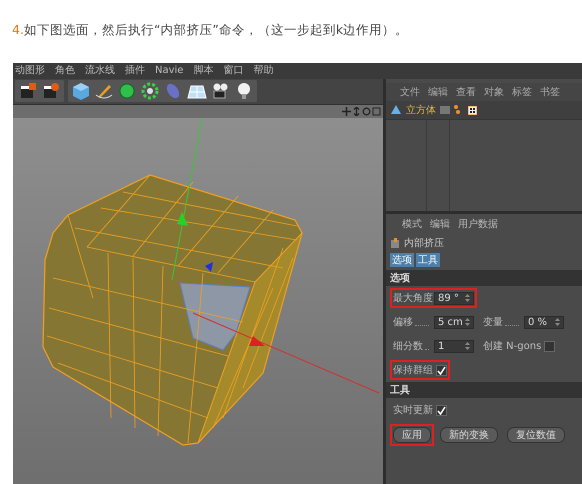 This screenshot has height=484, width=582. Describe the element at coordinates (346, 111) in the screenshot. I see `move-icon` at that location.